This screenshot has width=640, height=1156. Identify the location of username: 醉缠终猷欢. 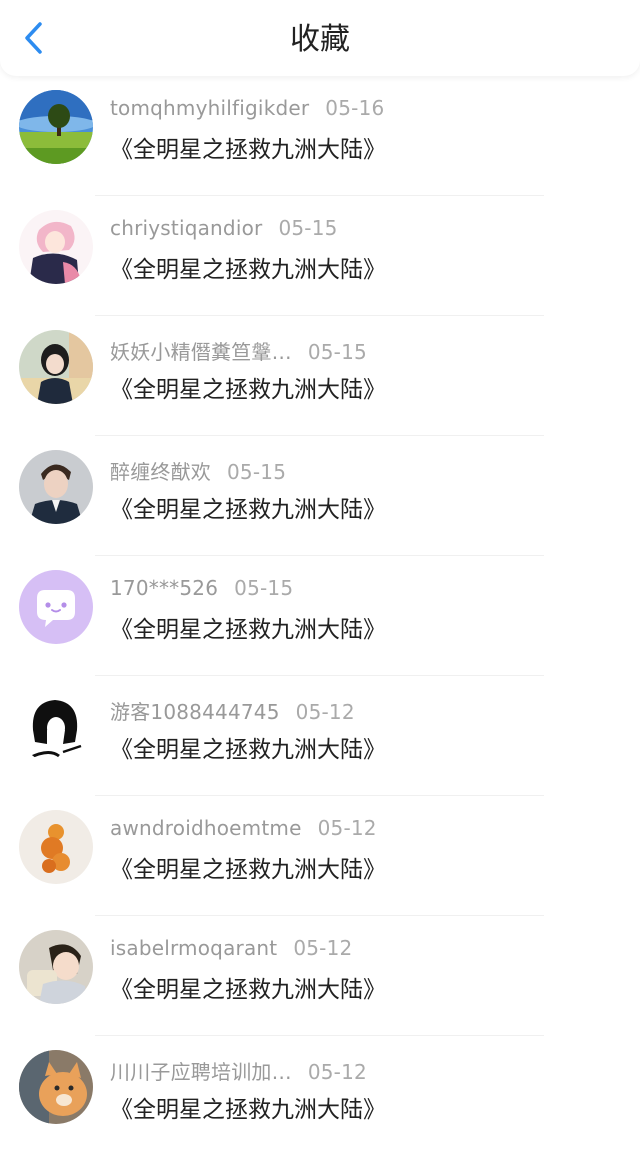
(160, 472).